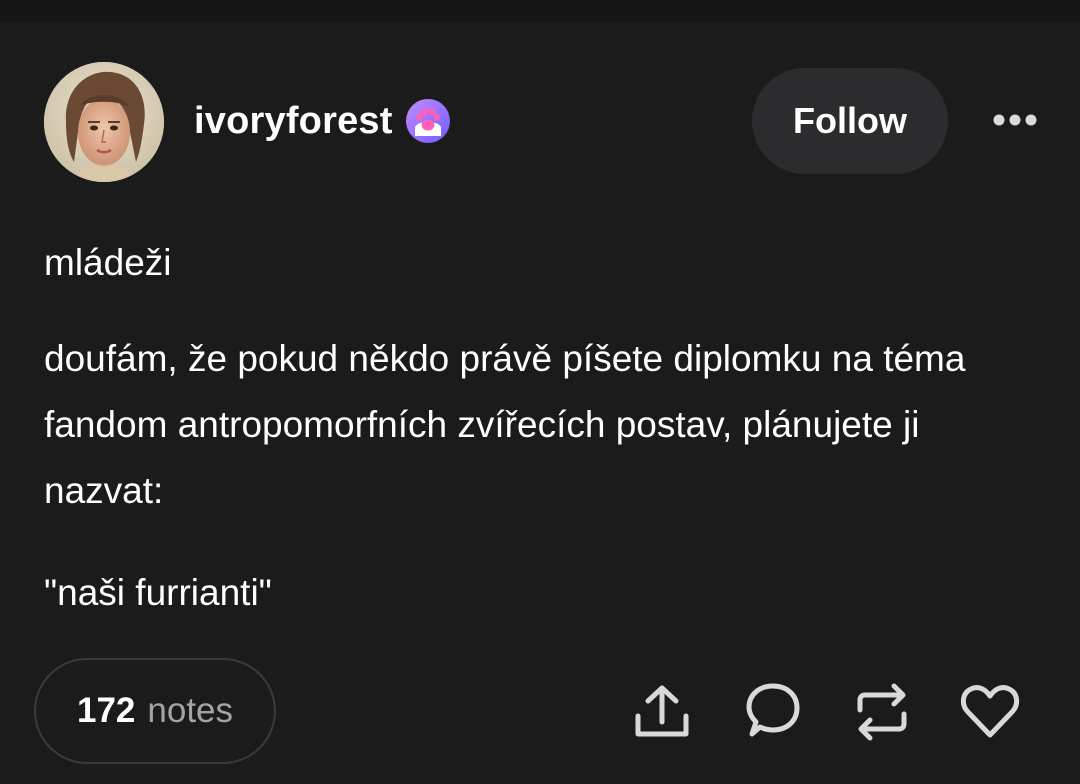  I want to click on more-dots-icon, so click(1015, 120).